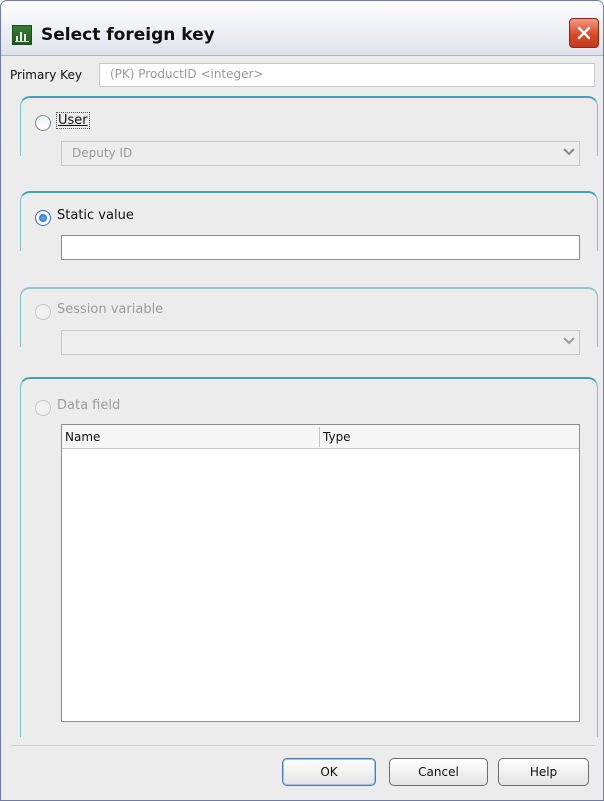 This screenshot has height=801, width=604. I want to click on data-field-label: Data field, so click(88, 405).